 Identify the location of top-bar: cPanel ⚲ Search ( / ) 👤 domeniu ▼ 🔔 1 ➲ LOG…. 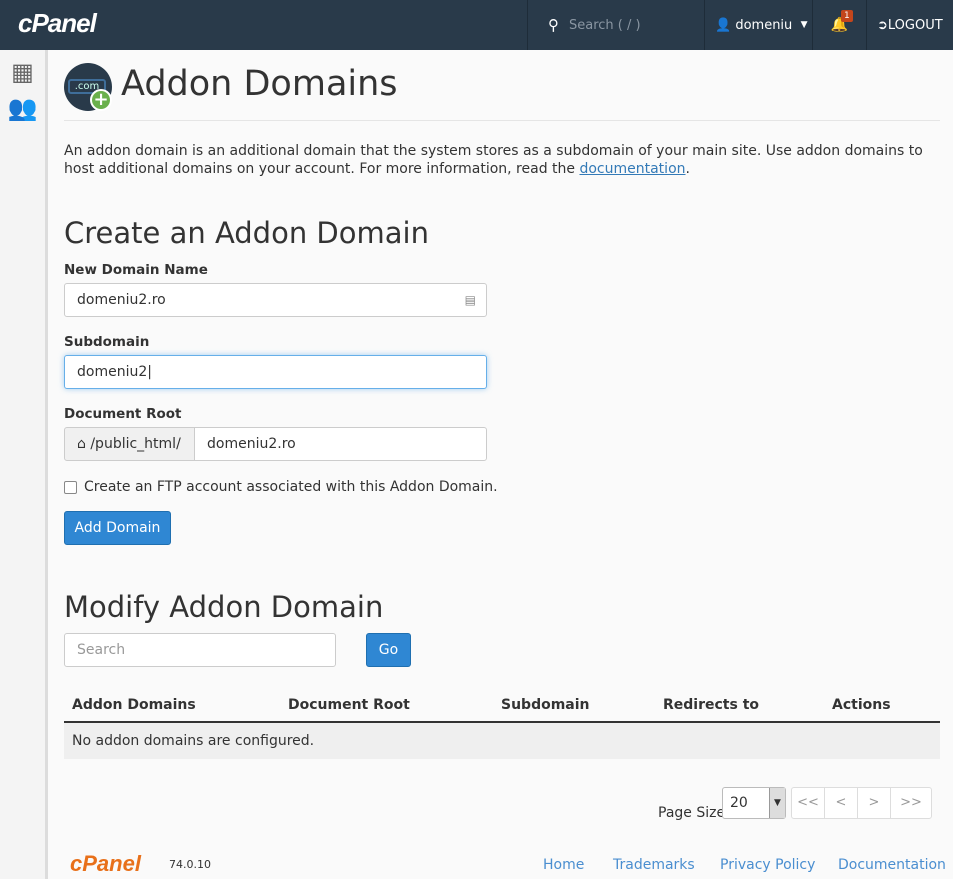
(476, 25).